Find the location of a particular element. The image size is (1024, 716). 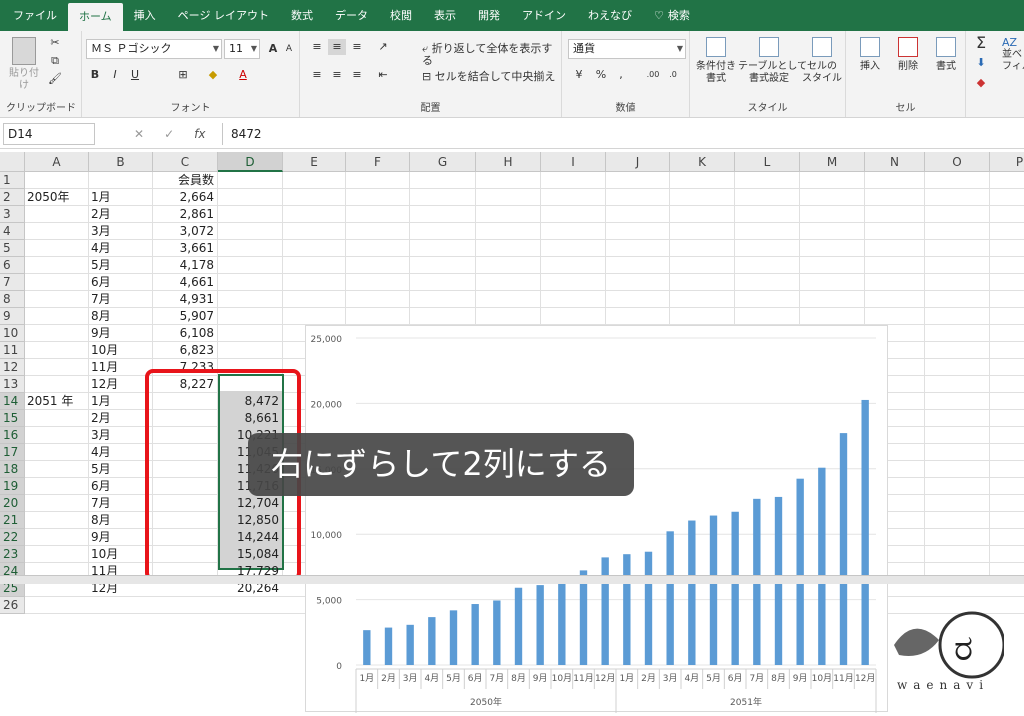

tab-data: データ is located at coordinates (351, 15).